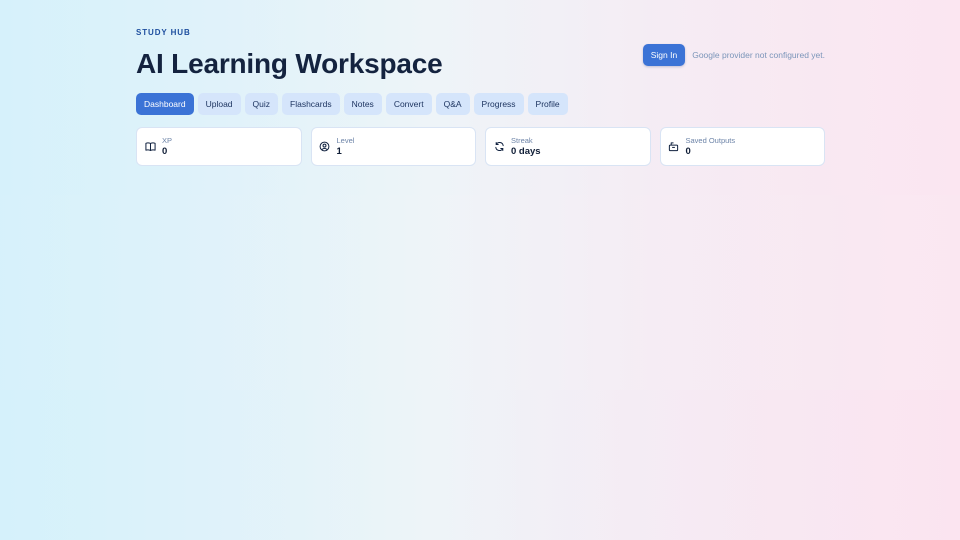  Describe the element at coordinates (522, 140) in the screenshot. I see `stat-label: Streak` at that location.